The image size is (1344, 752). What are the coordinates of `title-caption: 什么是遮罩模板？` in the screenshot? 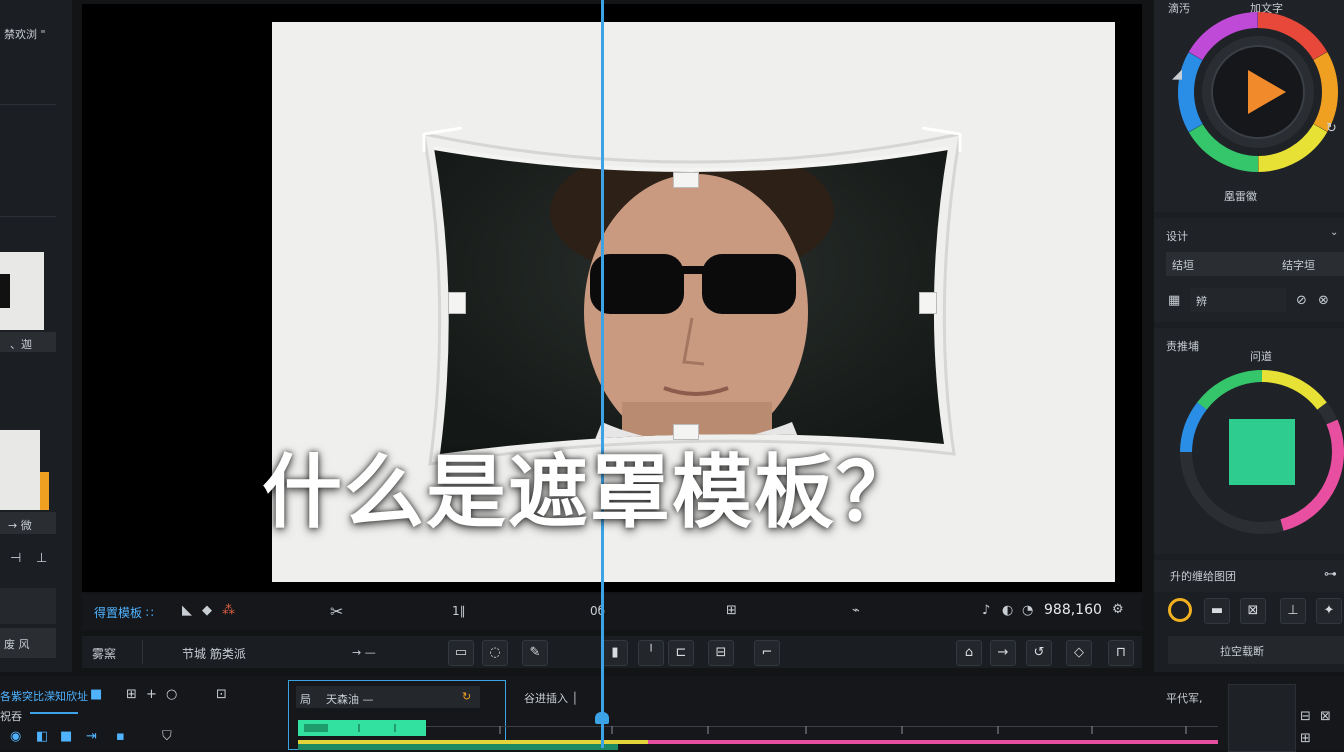 It's located at (590, 492).